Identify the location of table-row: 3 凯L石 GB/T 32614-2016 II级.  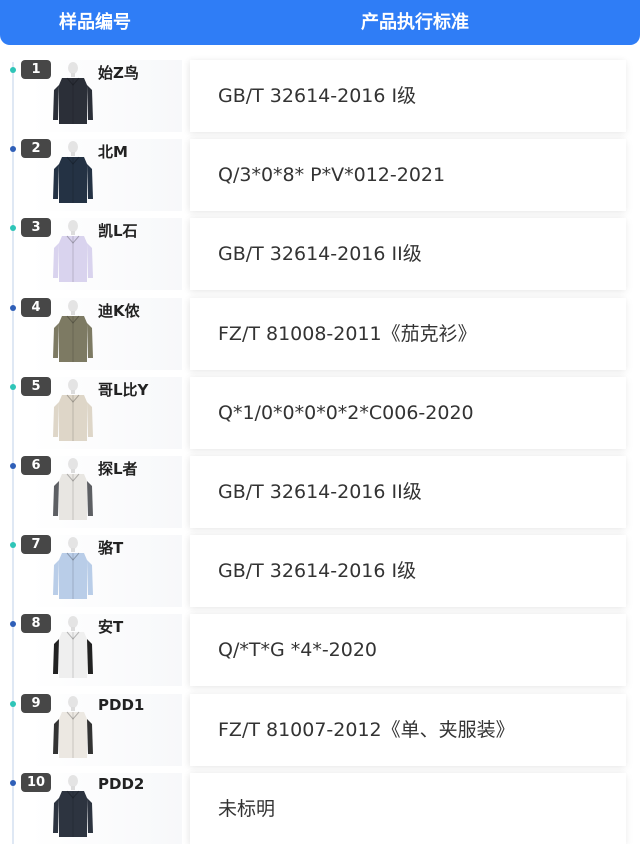
(320, 257).